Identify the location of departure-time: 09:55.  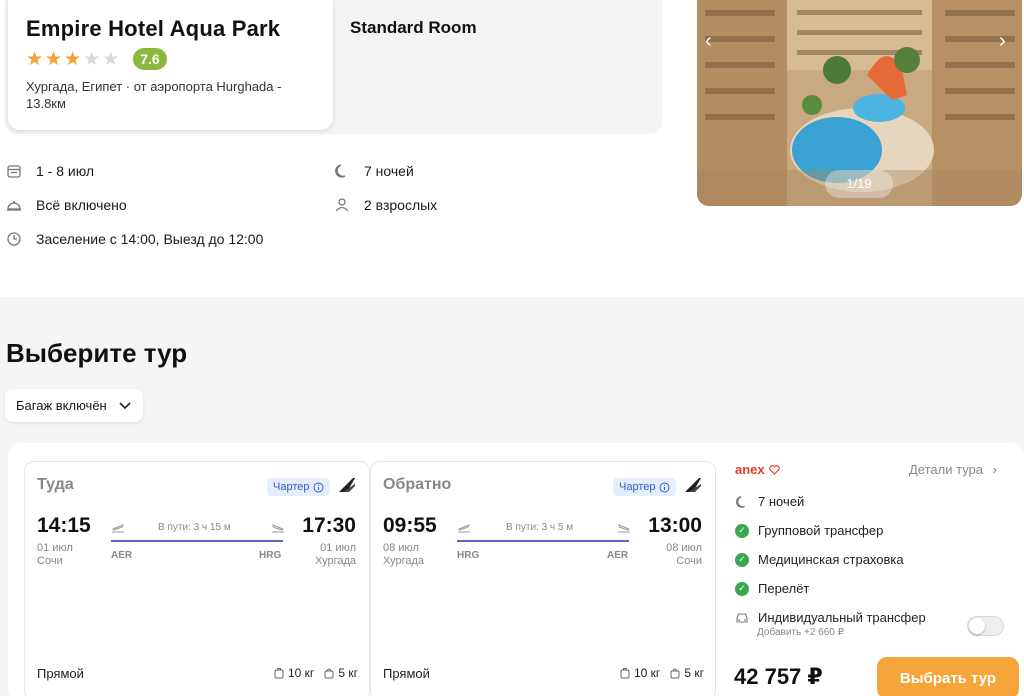
(410, 525).